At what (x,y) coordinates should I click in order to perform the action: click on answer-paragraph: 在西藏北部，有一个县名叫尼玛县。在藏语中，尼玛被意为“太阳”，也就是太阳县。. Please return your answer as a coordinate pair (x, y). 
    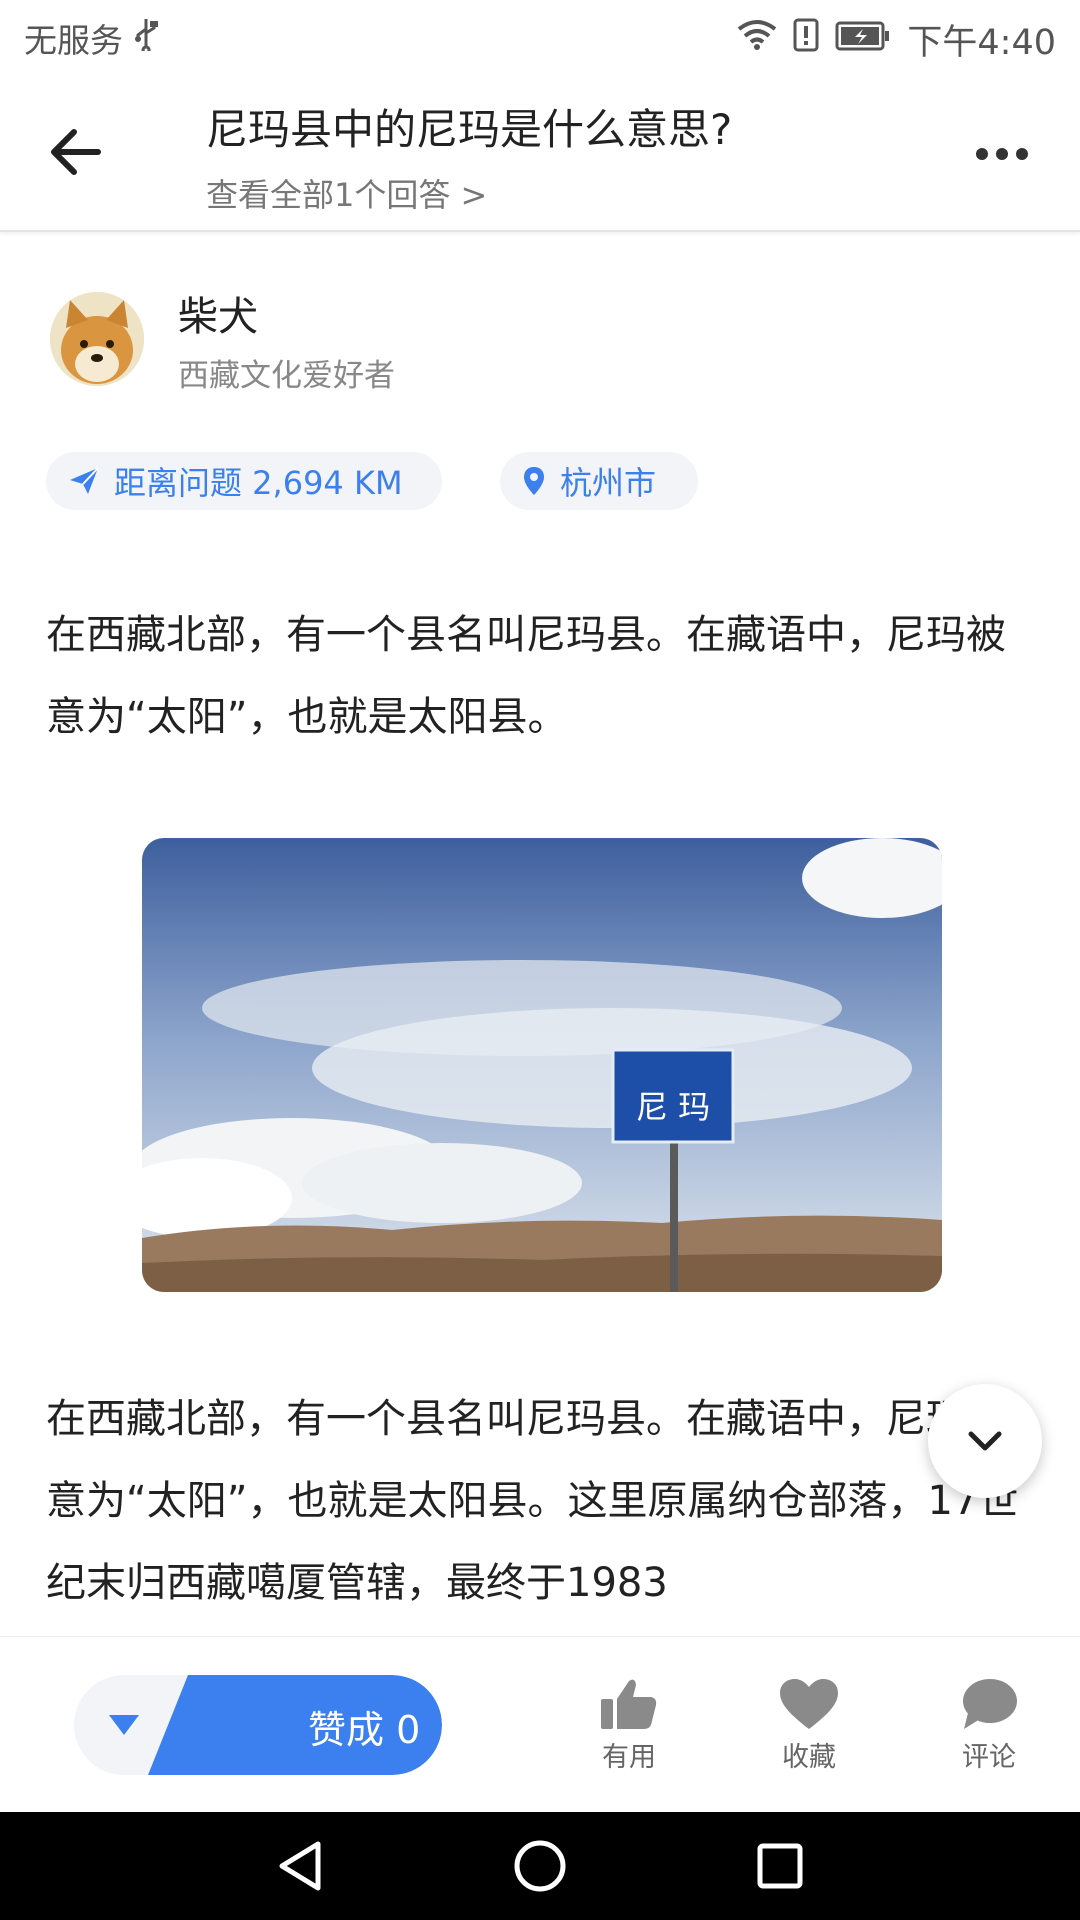
    Looking at the image, I should click on (526, 676).